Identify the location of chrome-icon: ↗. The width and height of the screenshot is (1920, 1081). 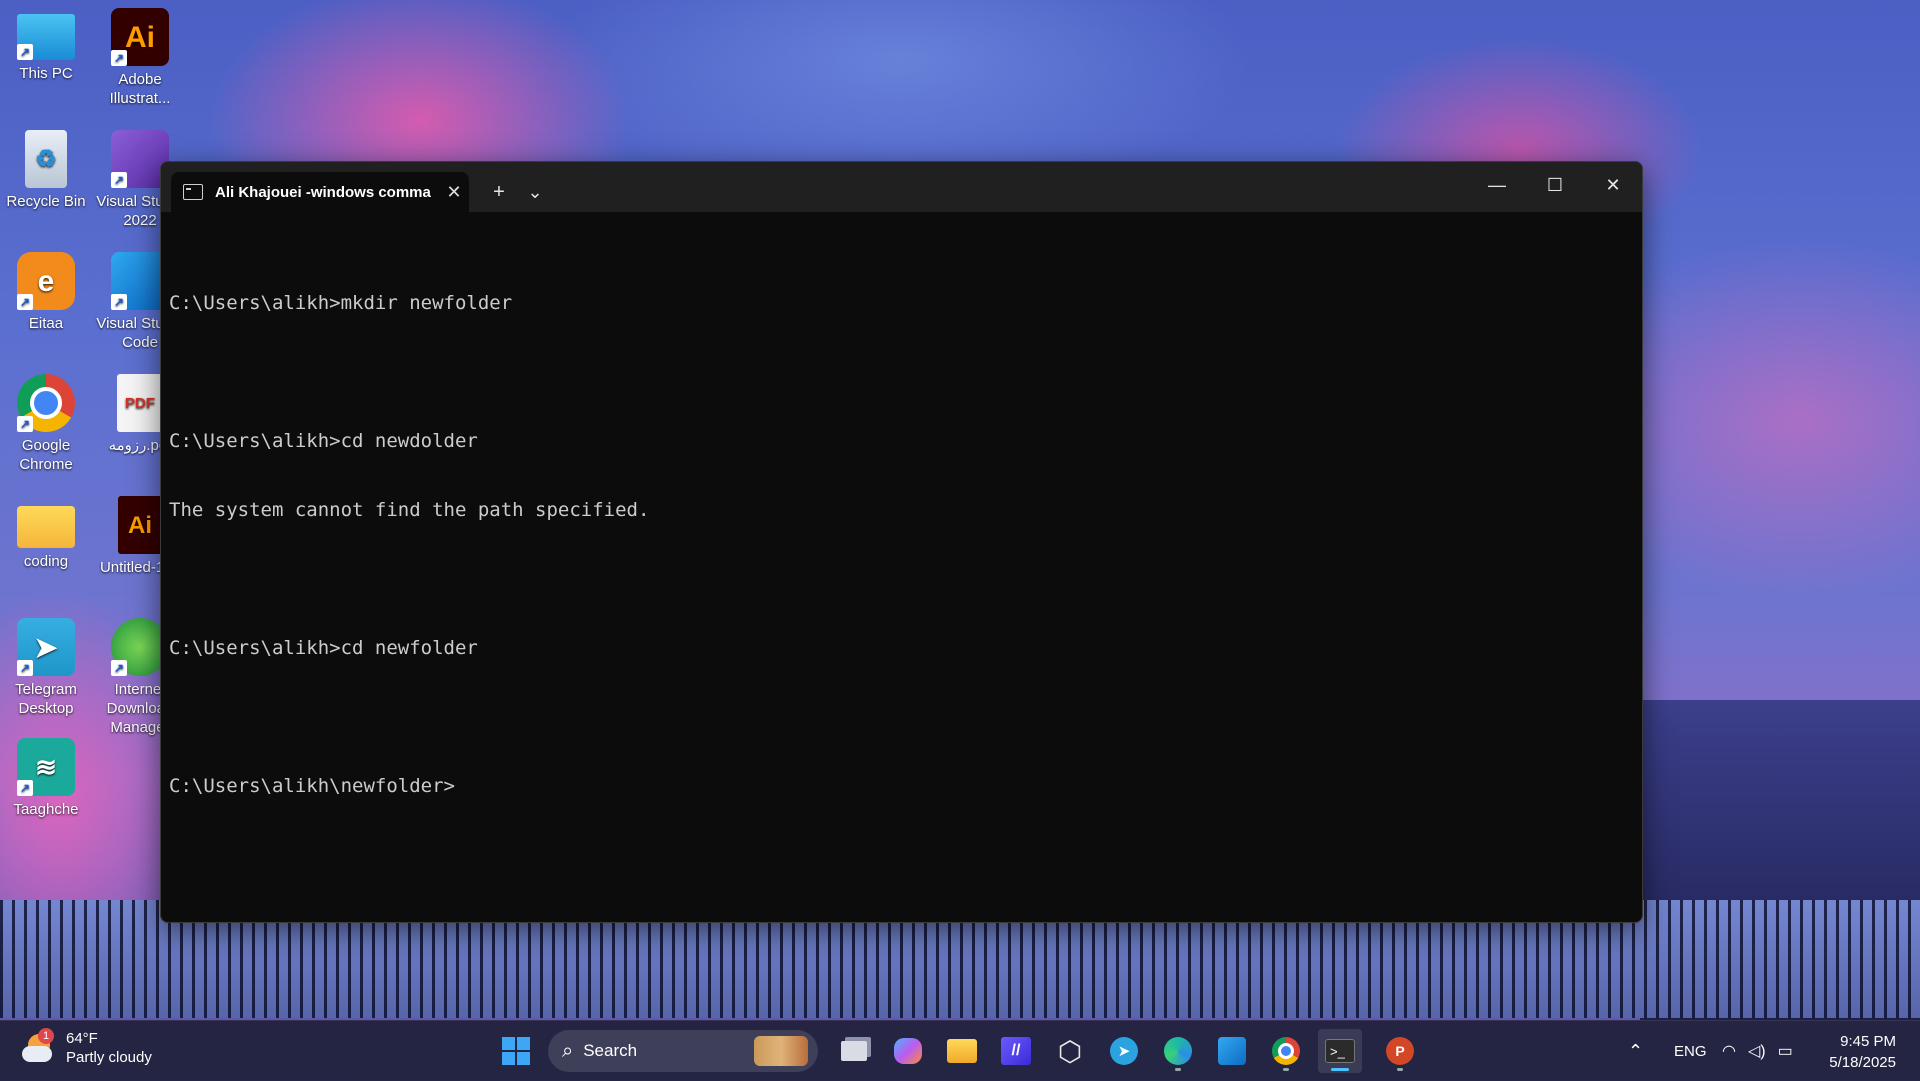
(46, 403).